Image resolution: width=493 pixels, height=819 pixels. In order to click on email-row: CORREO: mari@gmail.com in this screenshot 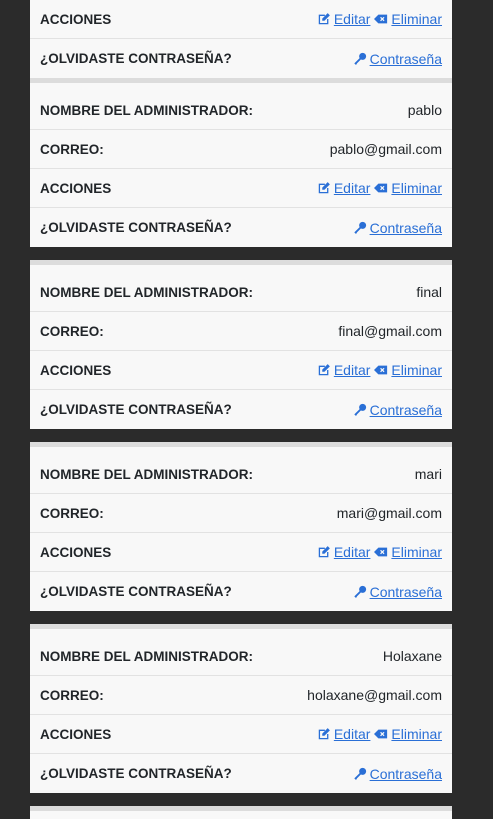, I will do `click(241, 513)`.